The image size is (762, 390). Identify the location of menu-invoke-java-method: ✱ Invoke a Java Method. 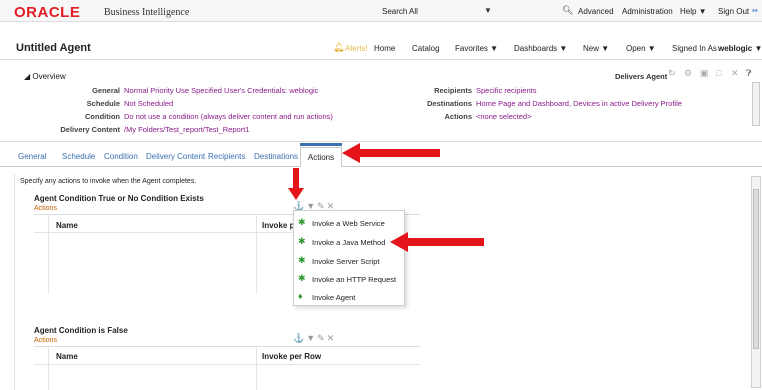
(350, 243).